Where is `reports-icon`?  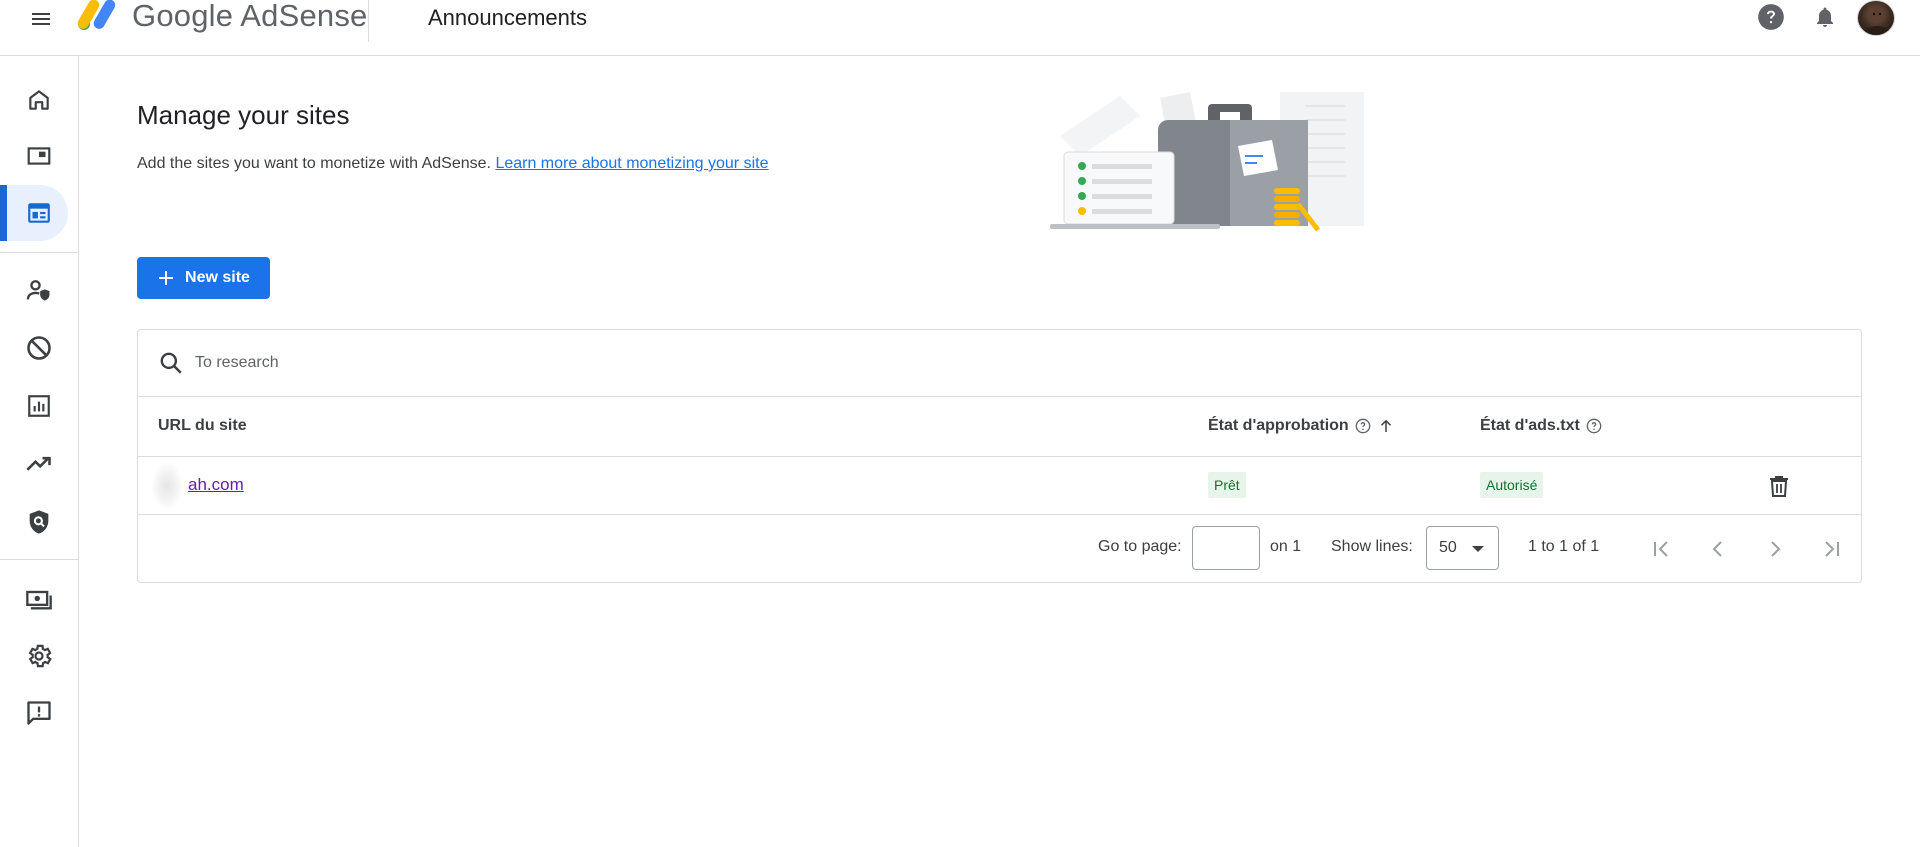
reports-icon is located at coordinates (39, 406).